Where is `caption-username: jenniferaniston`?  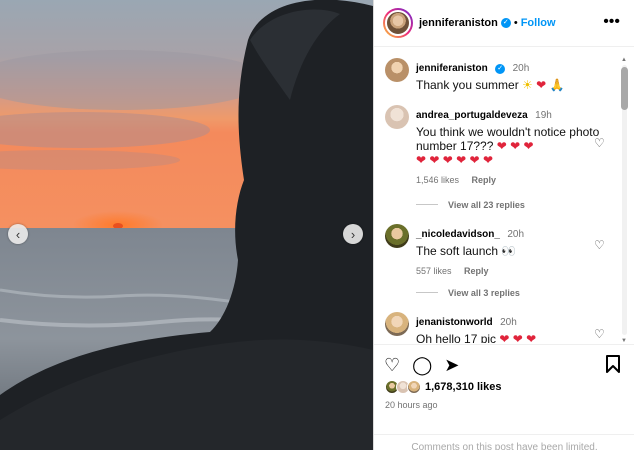
caption-username: jenniferaniston is located at coordinates (452, 68).